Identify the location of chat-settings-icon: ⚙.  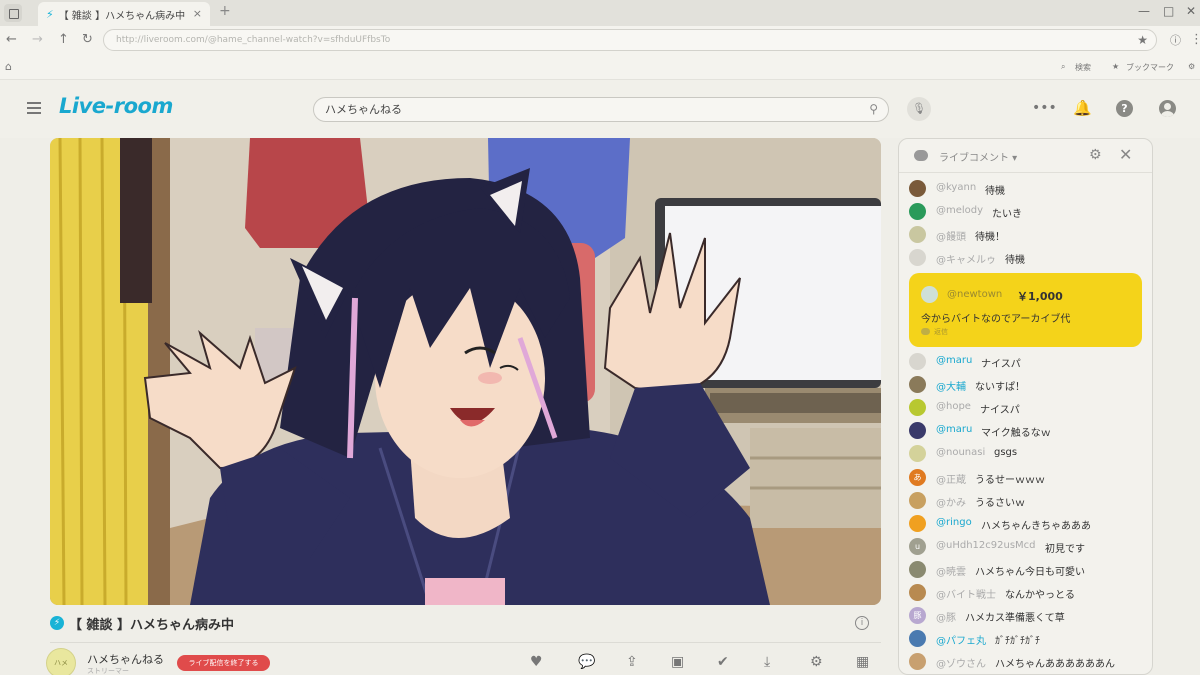
(1095, 155).